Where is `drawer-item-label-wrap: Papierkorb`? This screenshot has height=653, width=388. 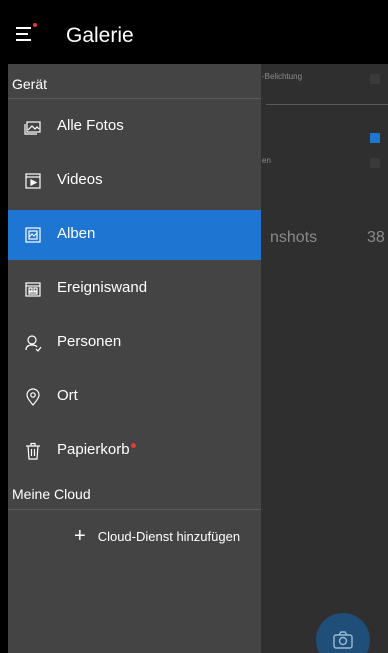 drawer-item-label-wrap: Papierkorb is located at coordinates (96, 449).